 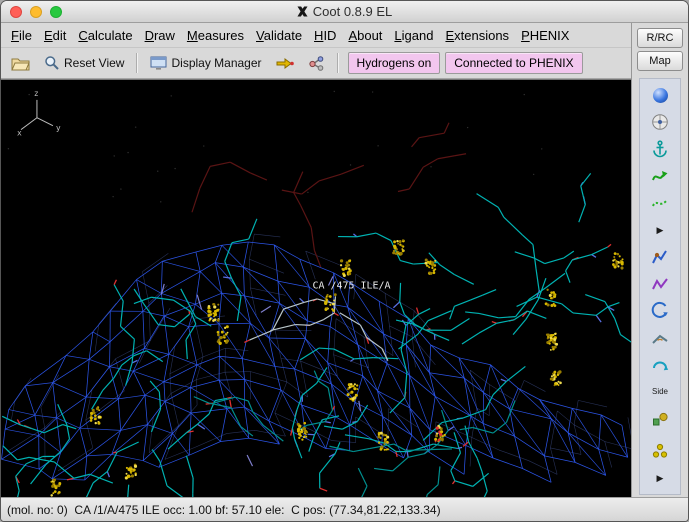 What do you see at coordinates (52, 63) in the screenshot?
I see `magnifier-icon` at bounding box center [52, 63].